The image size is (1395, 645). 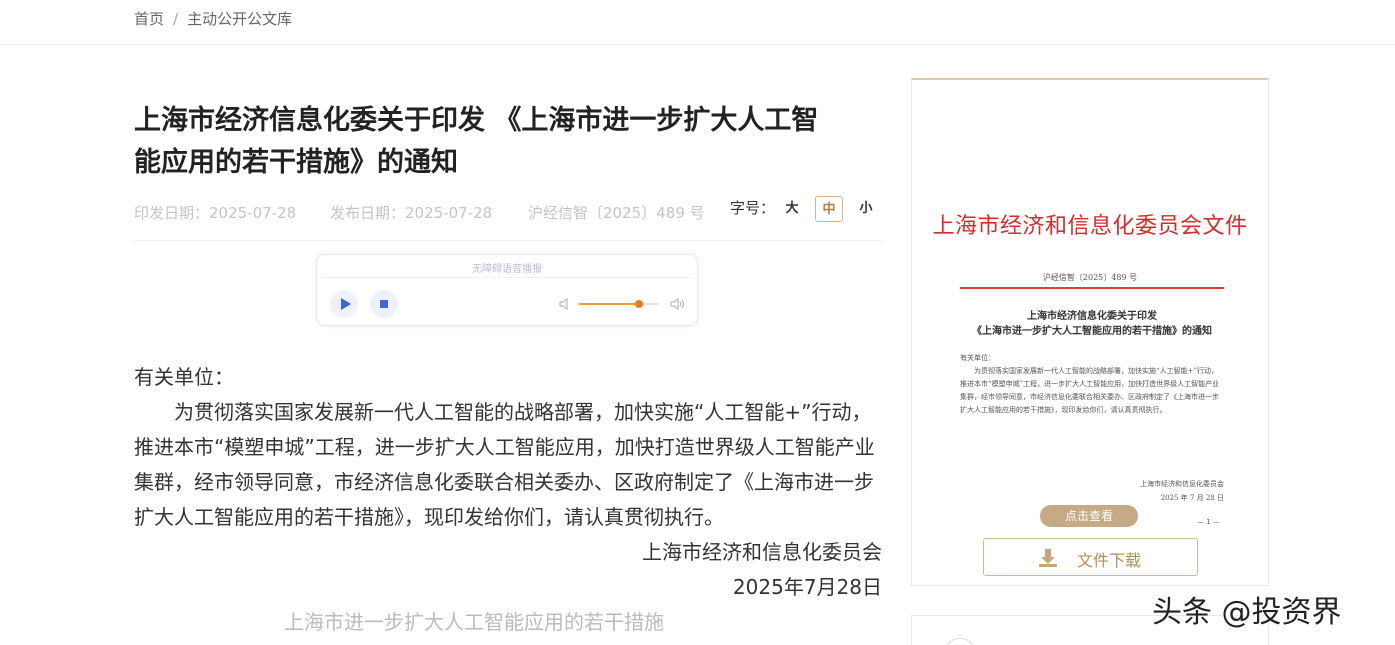 I want to click on breadcrumb-home-link: 首页, so click(x=149, y=19).